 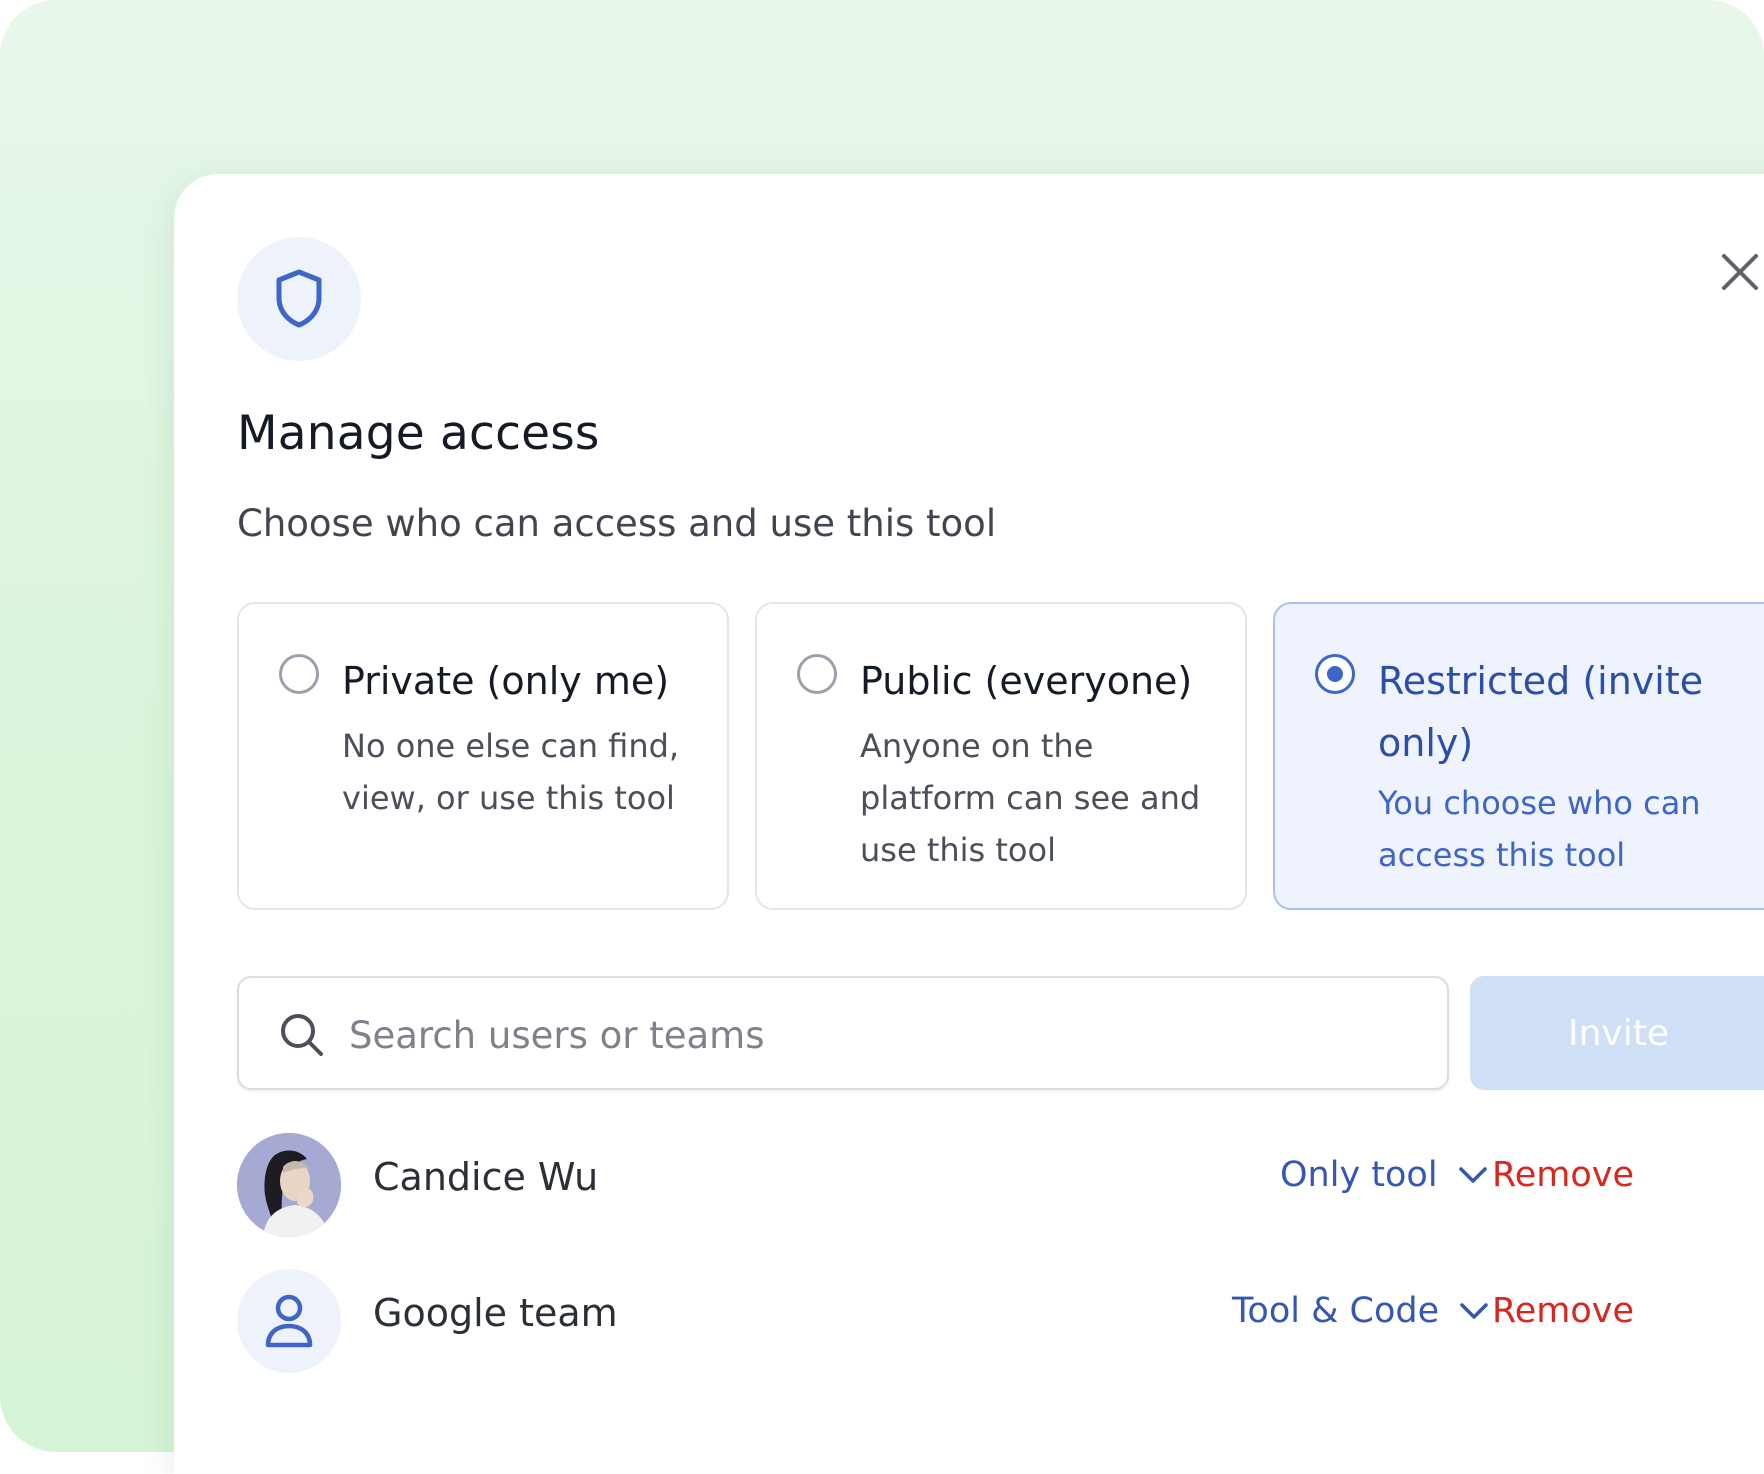 What do you see at coordinates (1000, 1185) in the screenshot?
I see `member-row: Candice Wu Only tool Remove` at bounding box center [1000, 1185].